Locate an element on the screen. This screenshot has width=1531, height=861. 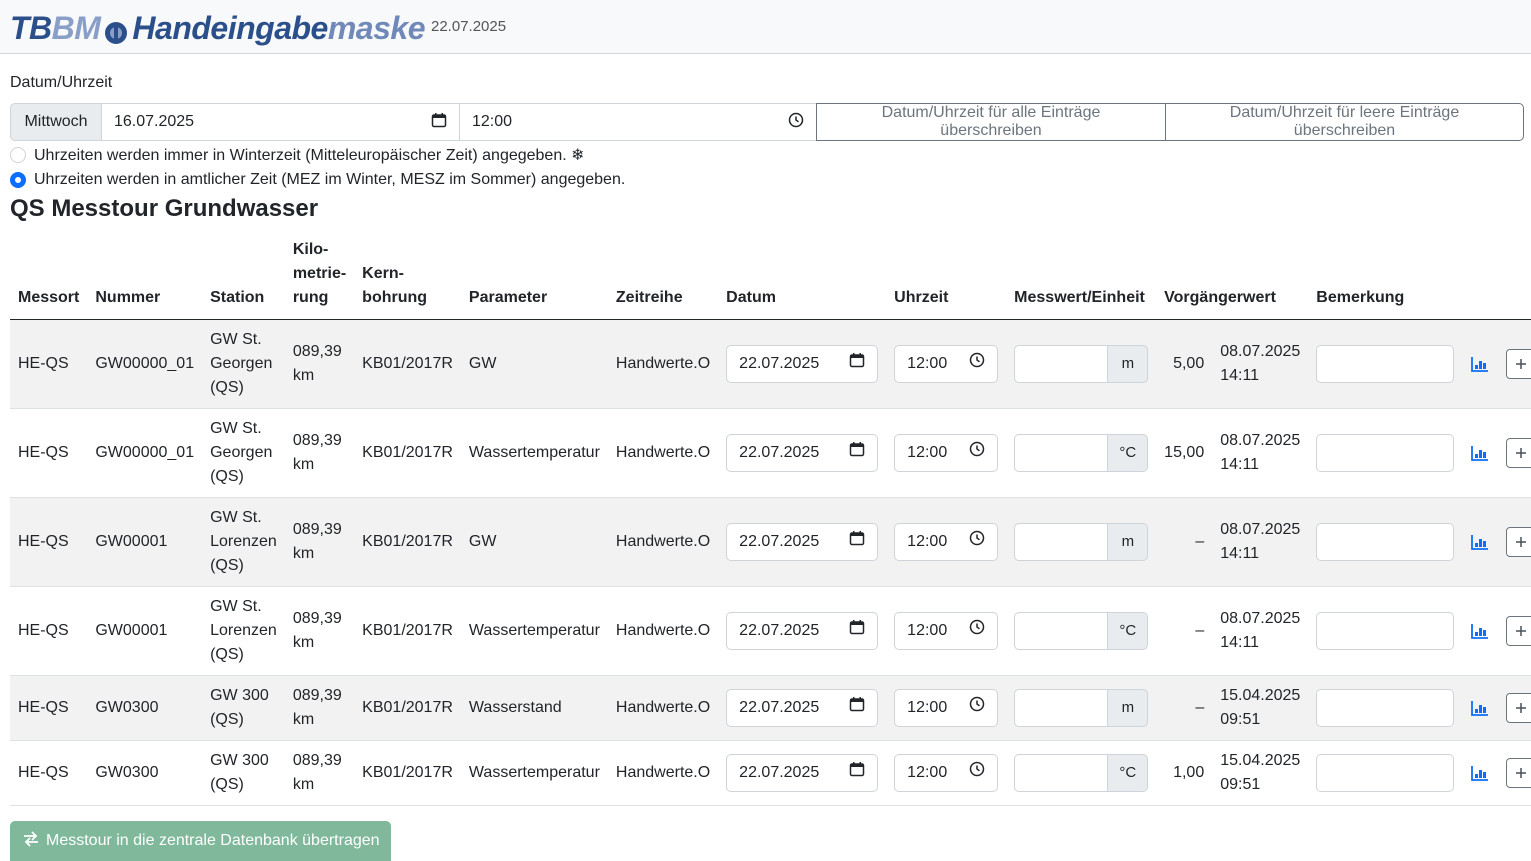
col-km-line3: rung is located at coordinates (310, 297).